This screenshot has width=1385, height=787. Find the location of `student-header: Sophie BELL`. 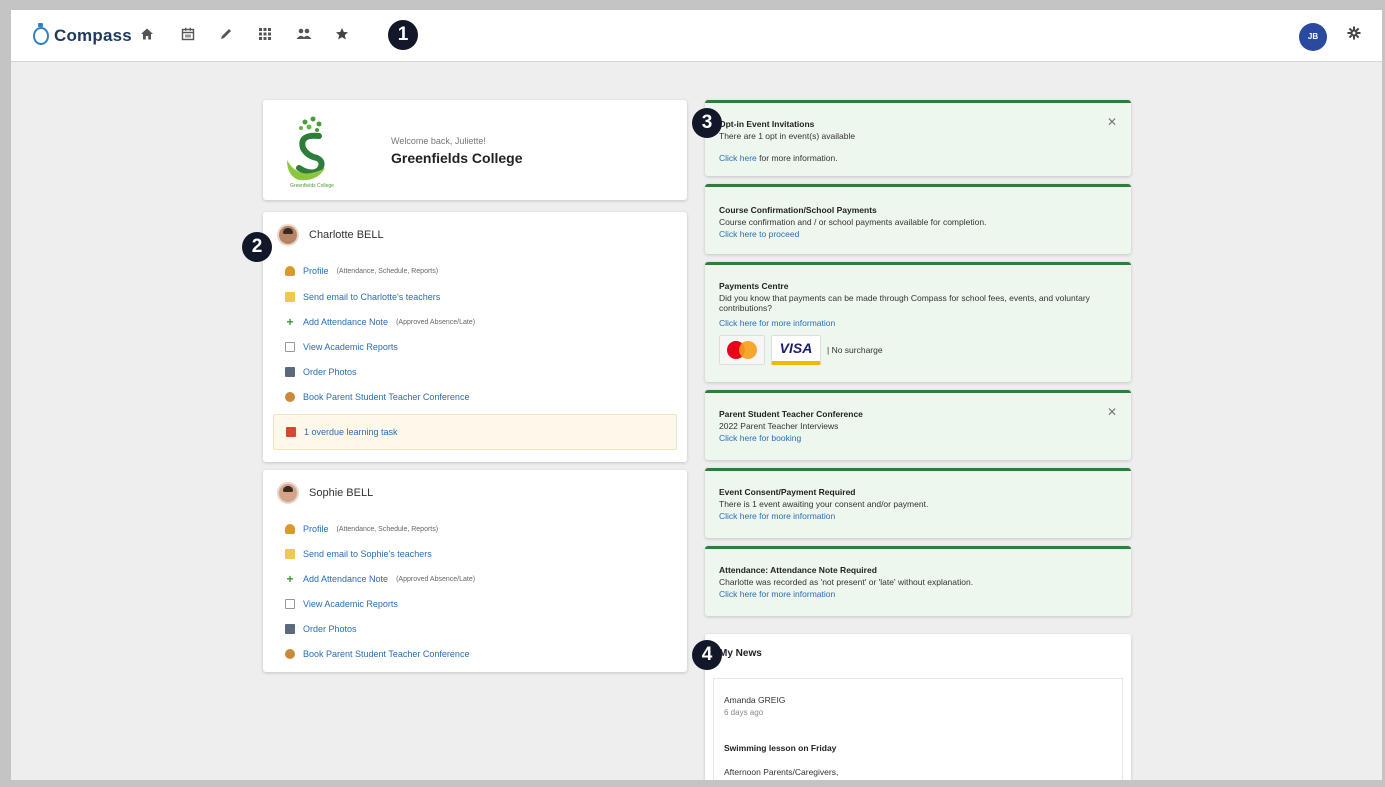

student-header: Sophie BELL is located at coordinates (325, 493).